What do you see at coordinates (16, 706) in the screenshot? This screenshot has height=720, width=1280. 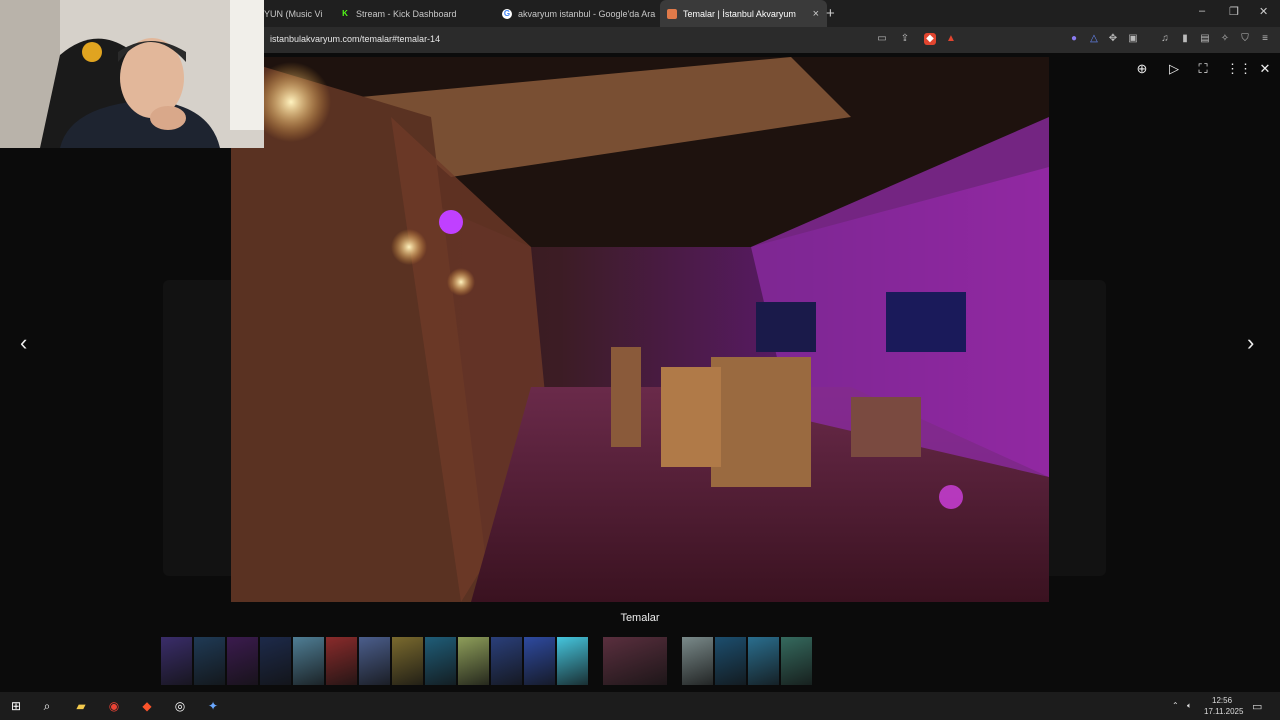 I see `windows-start-icon: ⊞` at bounding box center [16, 706].